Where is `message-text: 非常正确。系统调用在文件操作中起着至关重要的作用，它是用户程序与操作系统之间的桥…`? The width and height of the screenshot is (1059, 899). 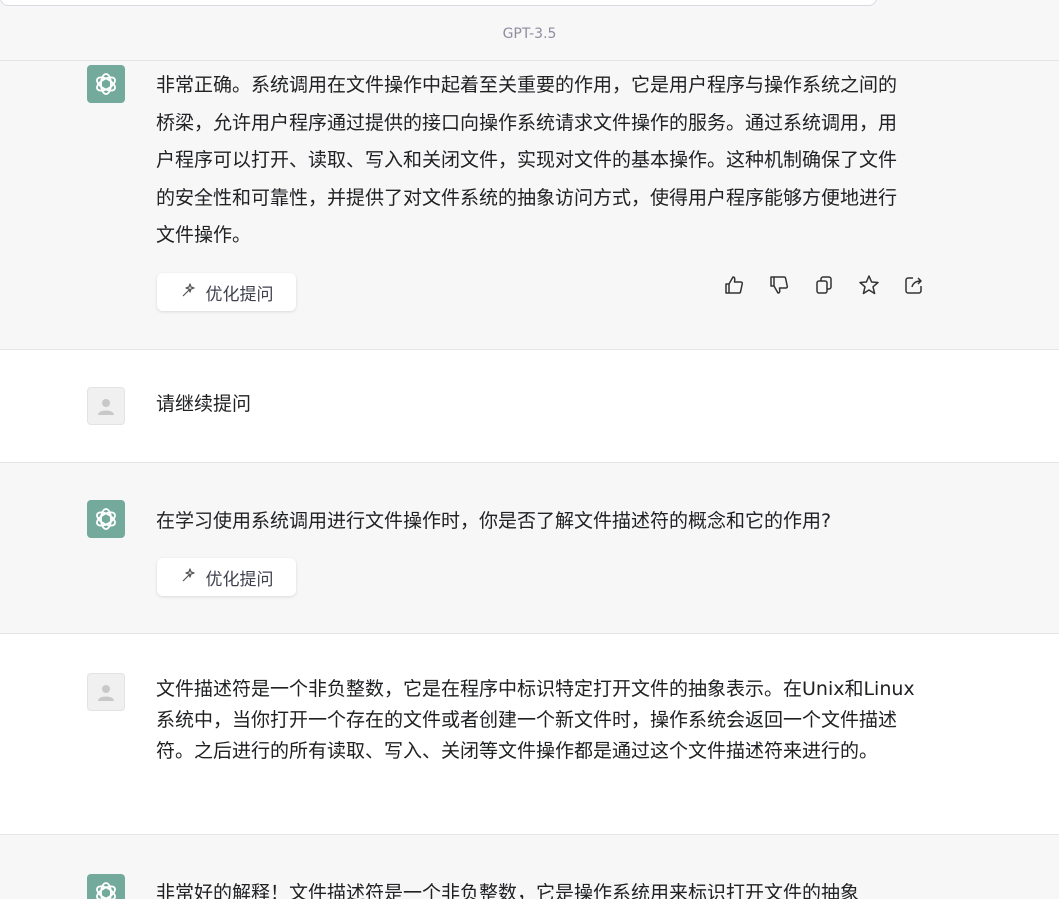
message-text: 非常正确。系统调用在文件操作中起着至关重要的作用，它是用户程序与操作系统之间的桥… is located at coordinates (527, 160).